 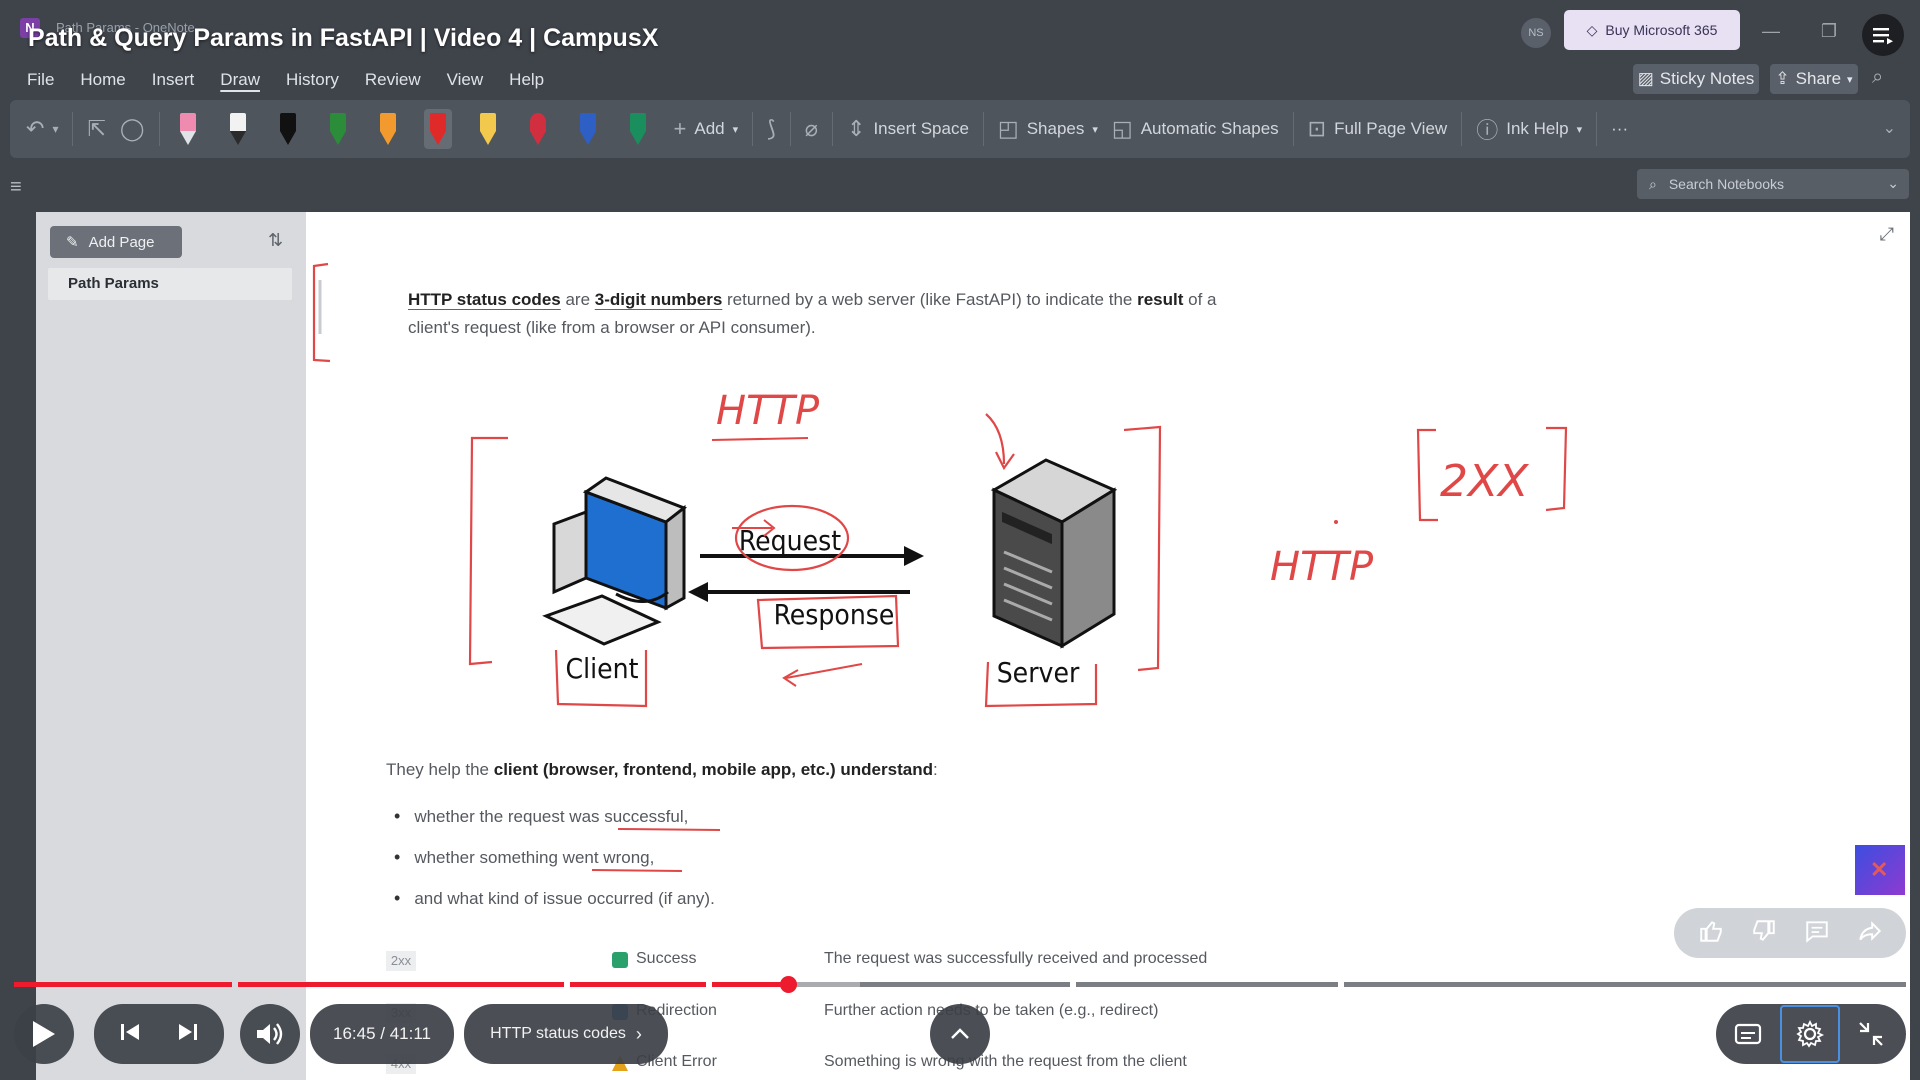 What do you see at coordinates (1877, 77) in the screenshot?
I see `feedback-icon: ⌕` at bounding box center [1877, 77].